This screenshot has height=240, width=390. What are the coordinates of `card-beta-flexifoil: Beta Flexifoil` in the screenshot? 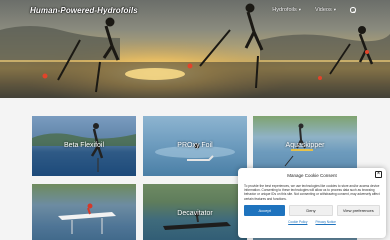 It's located at (84, 146).